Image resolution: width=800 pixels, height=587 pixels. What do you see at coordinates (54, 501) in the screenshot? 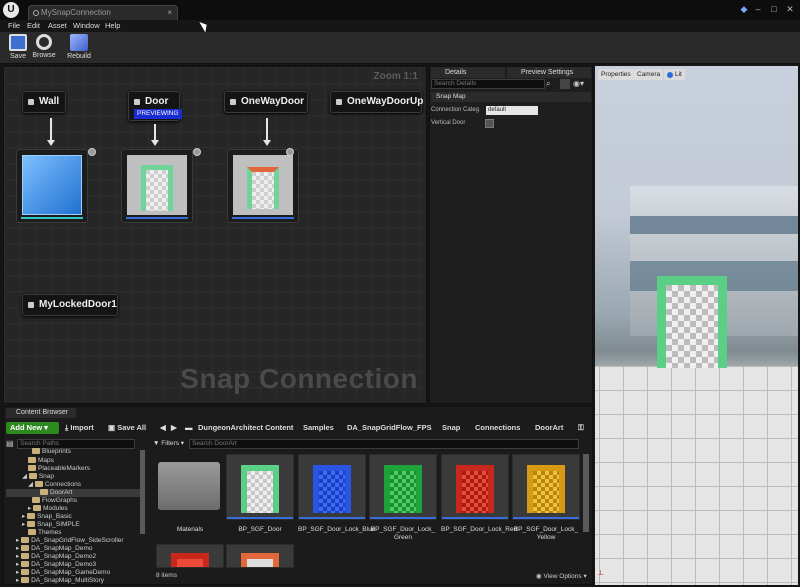
I see `tree-item: FlowGraphs` at bounding box center [54, 501].